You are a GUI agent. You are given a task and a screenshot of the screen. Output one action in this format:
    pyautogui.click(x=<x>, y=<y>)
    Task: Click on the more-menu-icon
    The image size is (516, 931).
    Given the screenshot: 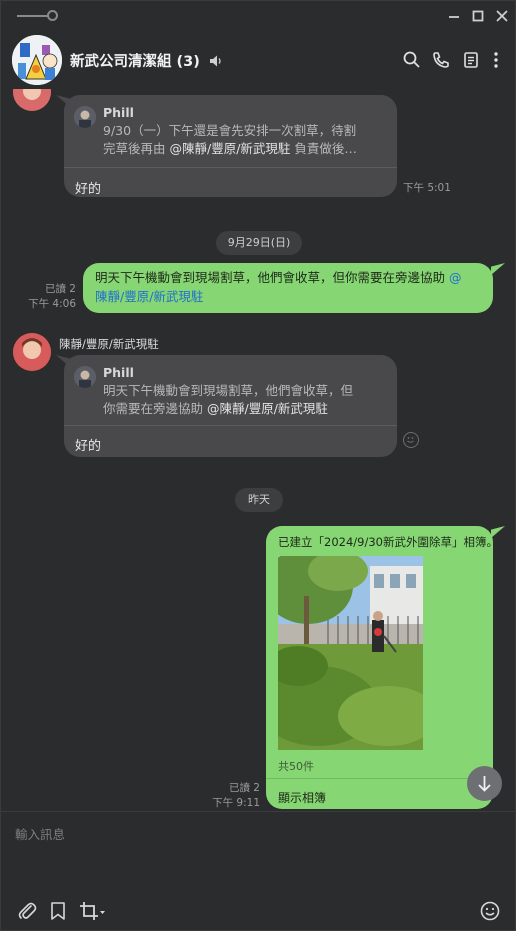 What is the action you would take?
    pyautogui.click(x=496, y=60)
    